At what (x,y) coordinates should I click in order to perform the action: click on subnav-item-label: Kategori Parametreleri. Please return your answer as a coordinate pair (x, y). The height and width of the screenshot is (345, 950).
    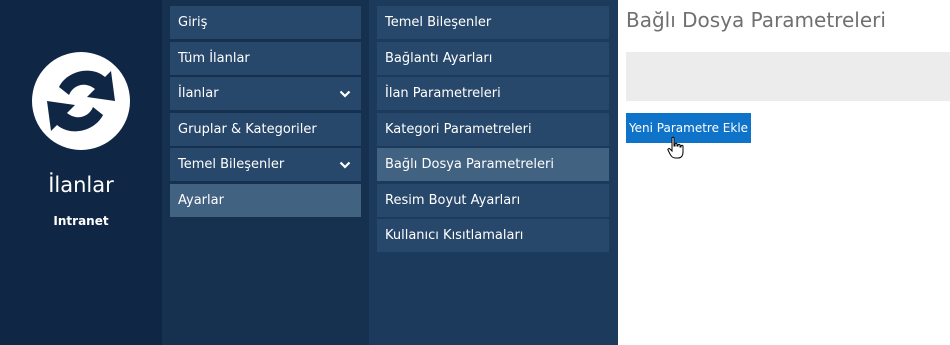
    Looking at the image, I should click on (458, 129).